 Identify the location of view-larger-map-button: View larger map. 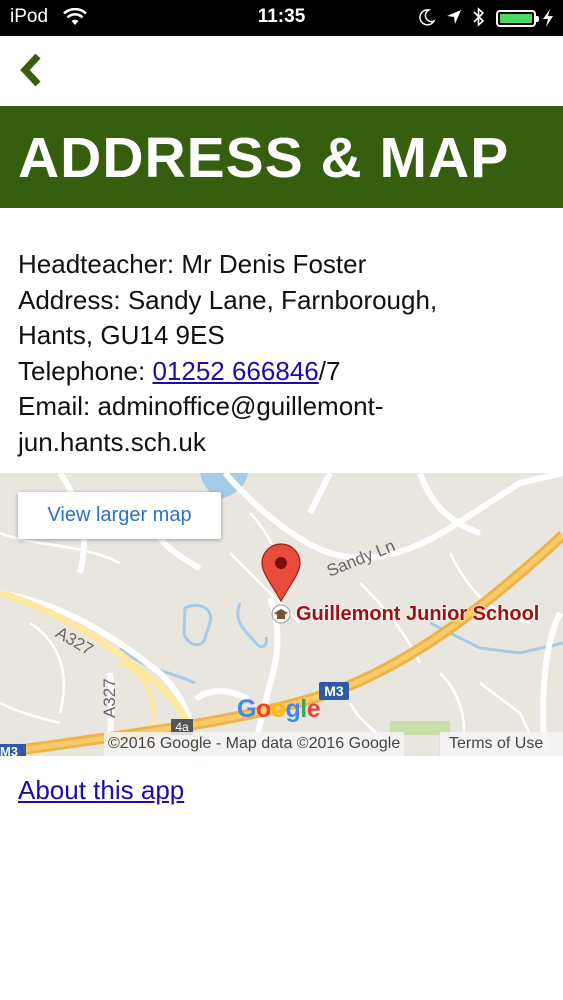
(119, 515).